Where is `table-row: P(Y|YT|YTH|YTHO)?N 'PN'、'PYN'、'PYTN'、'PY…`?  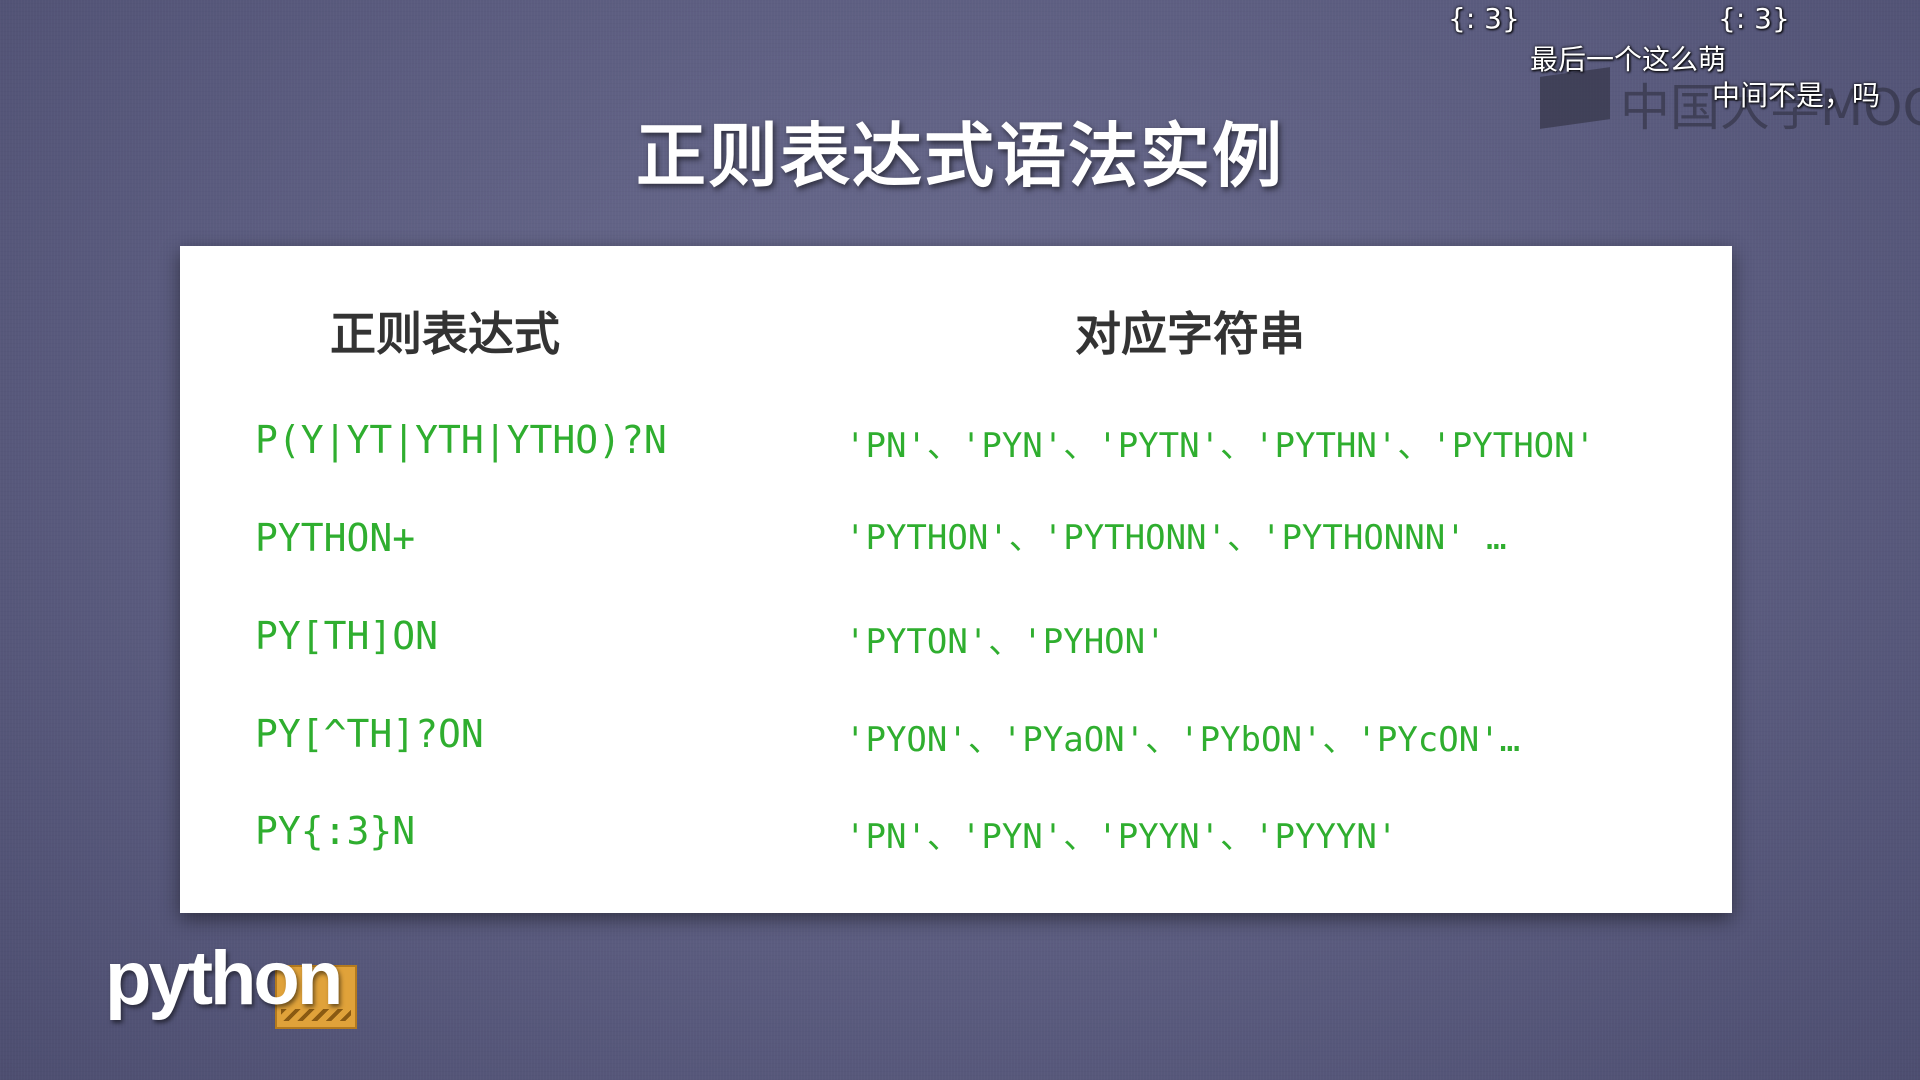
table-row: P(Y|YT|YTH|YTHO)?N 'PN'、'PYN'、'PYTN'、'PY… is located at coordinates (956, 448).